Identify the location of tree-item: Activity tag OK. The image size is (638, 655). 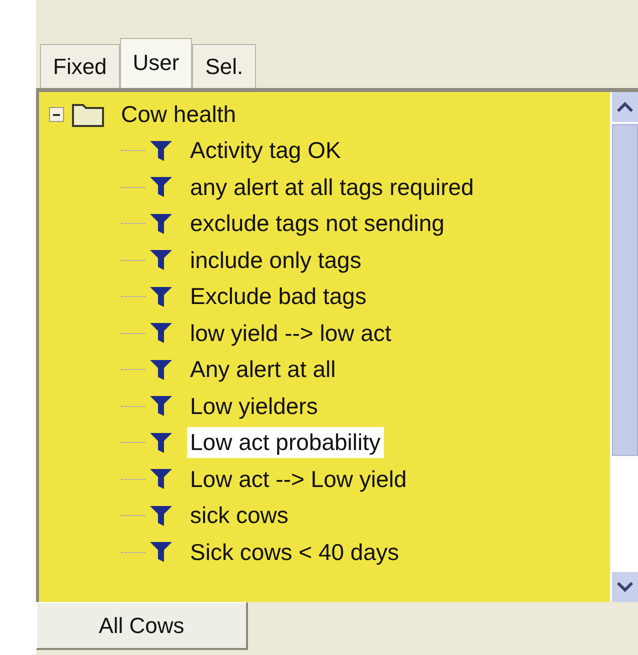
(265, 150).